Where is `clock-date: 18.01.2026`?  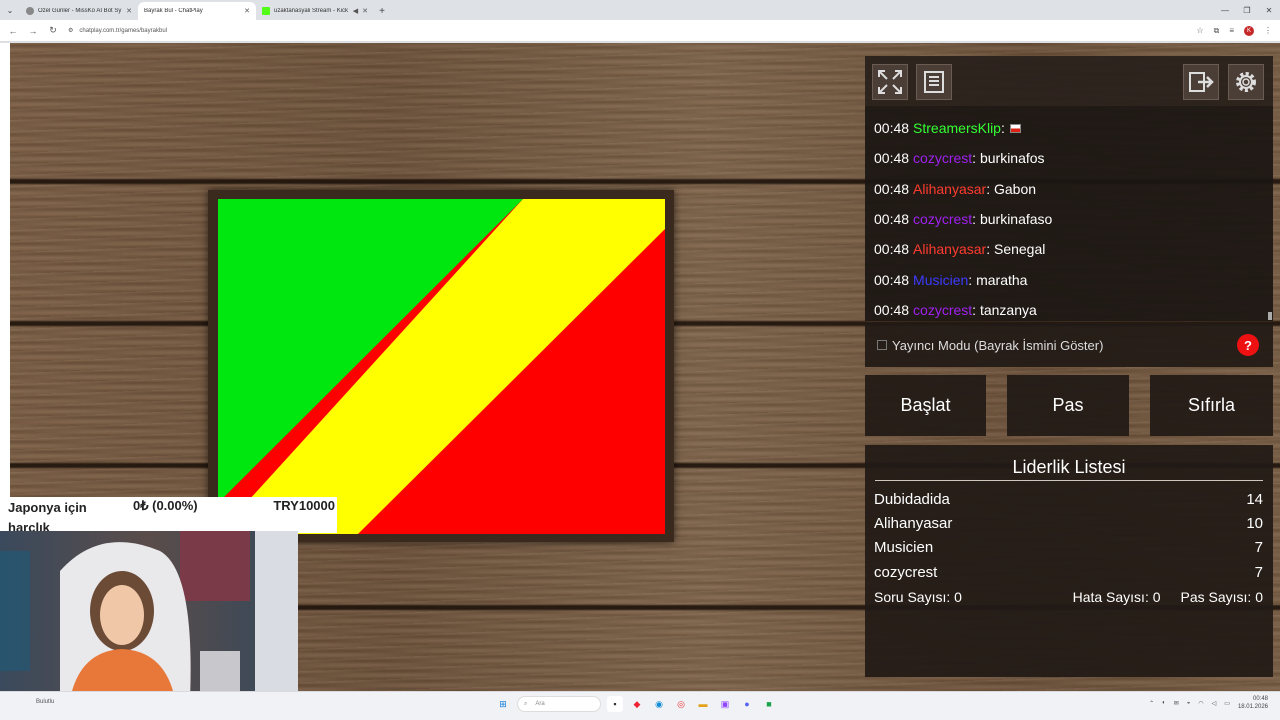 clock-date: 18.01.2026 is located at coordinates (1252, 707).